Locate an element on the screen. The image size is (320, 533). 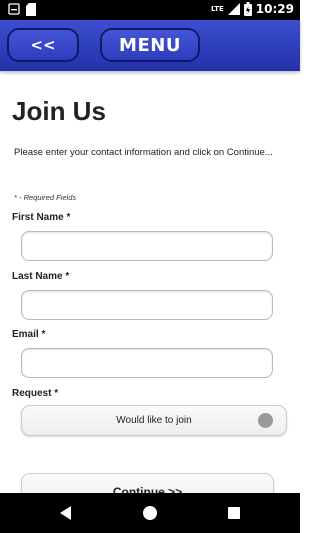
sd-card-icon is located at coordinates (31, 9).